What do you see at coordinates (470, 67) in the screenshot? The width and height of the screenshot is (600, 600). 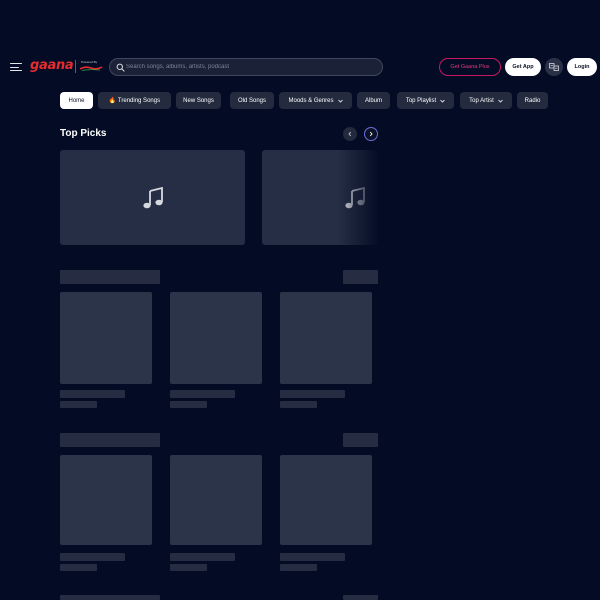 I see `get-gaana-plus-button: Get Gaana Plus` at bounding box center [470, 67].